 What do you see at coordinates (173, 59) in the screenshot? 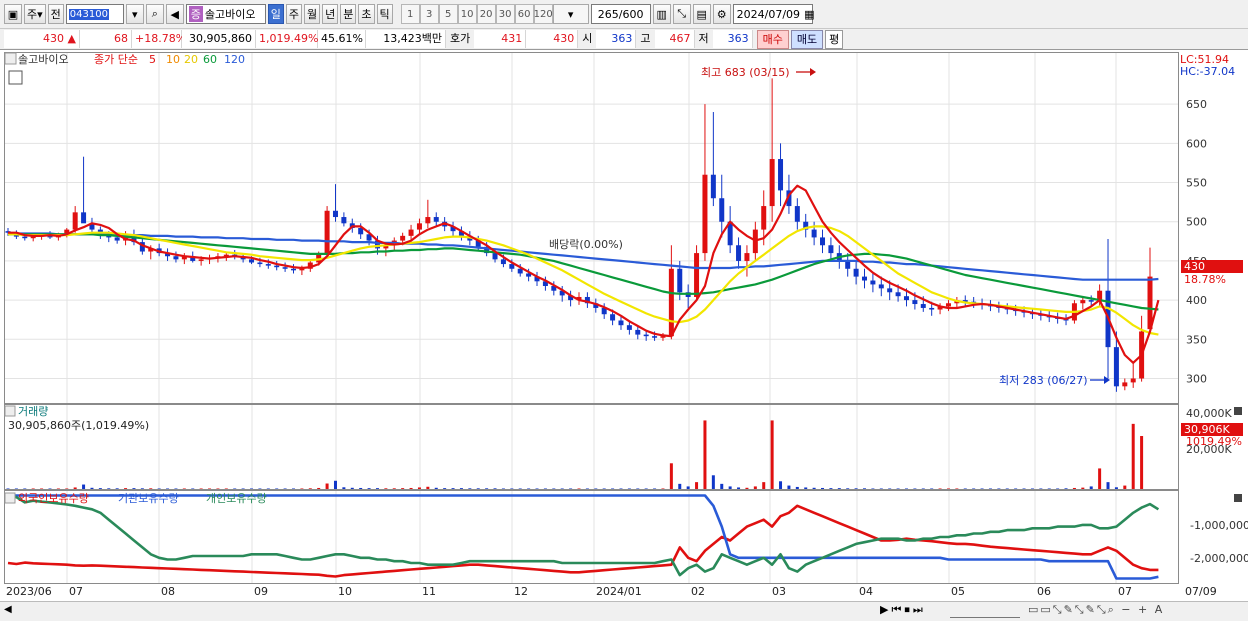
I see `ma-legend-10: 10` at bounding box center [173, 59].